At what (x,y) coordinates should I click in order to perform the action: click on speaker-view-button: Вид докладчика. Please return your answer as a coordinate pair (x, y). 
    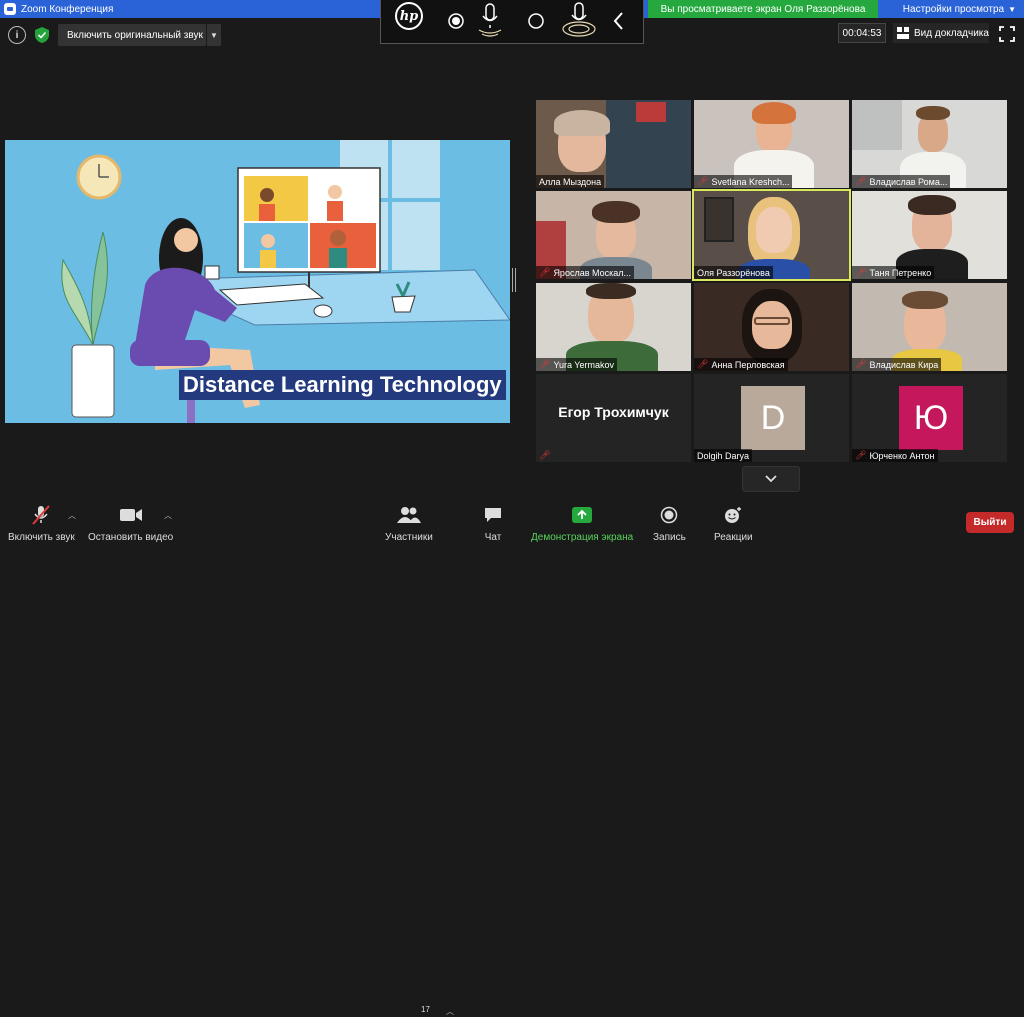
    Looking at the image, I should click on (941, 33).